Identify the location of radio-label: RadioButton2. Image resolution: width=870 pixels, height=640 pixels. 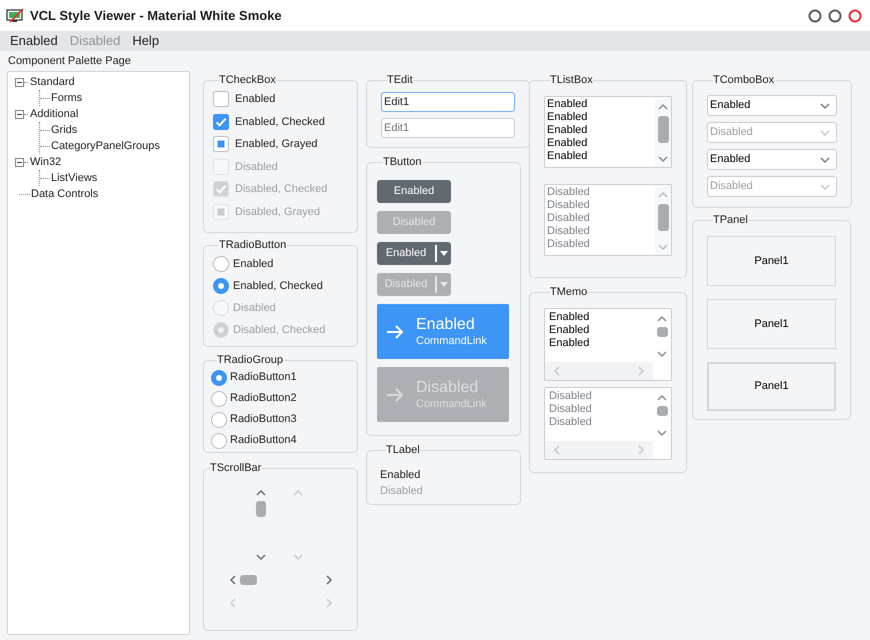
(263, 398).